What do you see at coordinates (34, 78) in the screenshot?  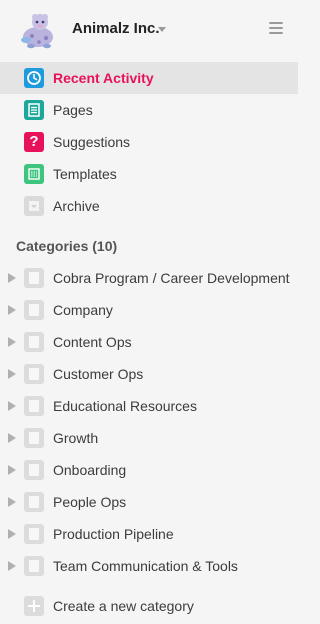 I see `clock-icon` at bounding box center [34, 78].